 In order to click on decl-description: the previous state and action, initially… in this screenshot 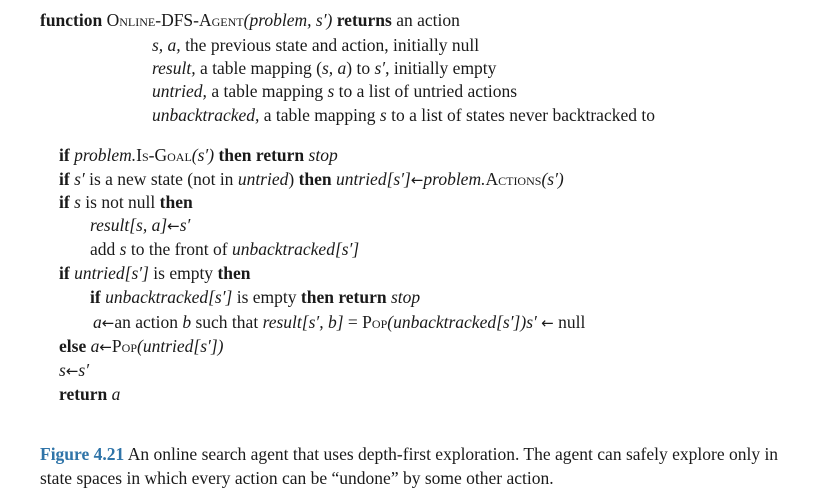, I will do `click(332, 45)`.